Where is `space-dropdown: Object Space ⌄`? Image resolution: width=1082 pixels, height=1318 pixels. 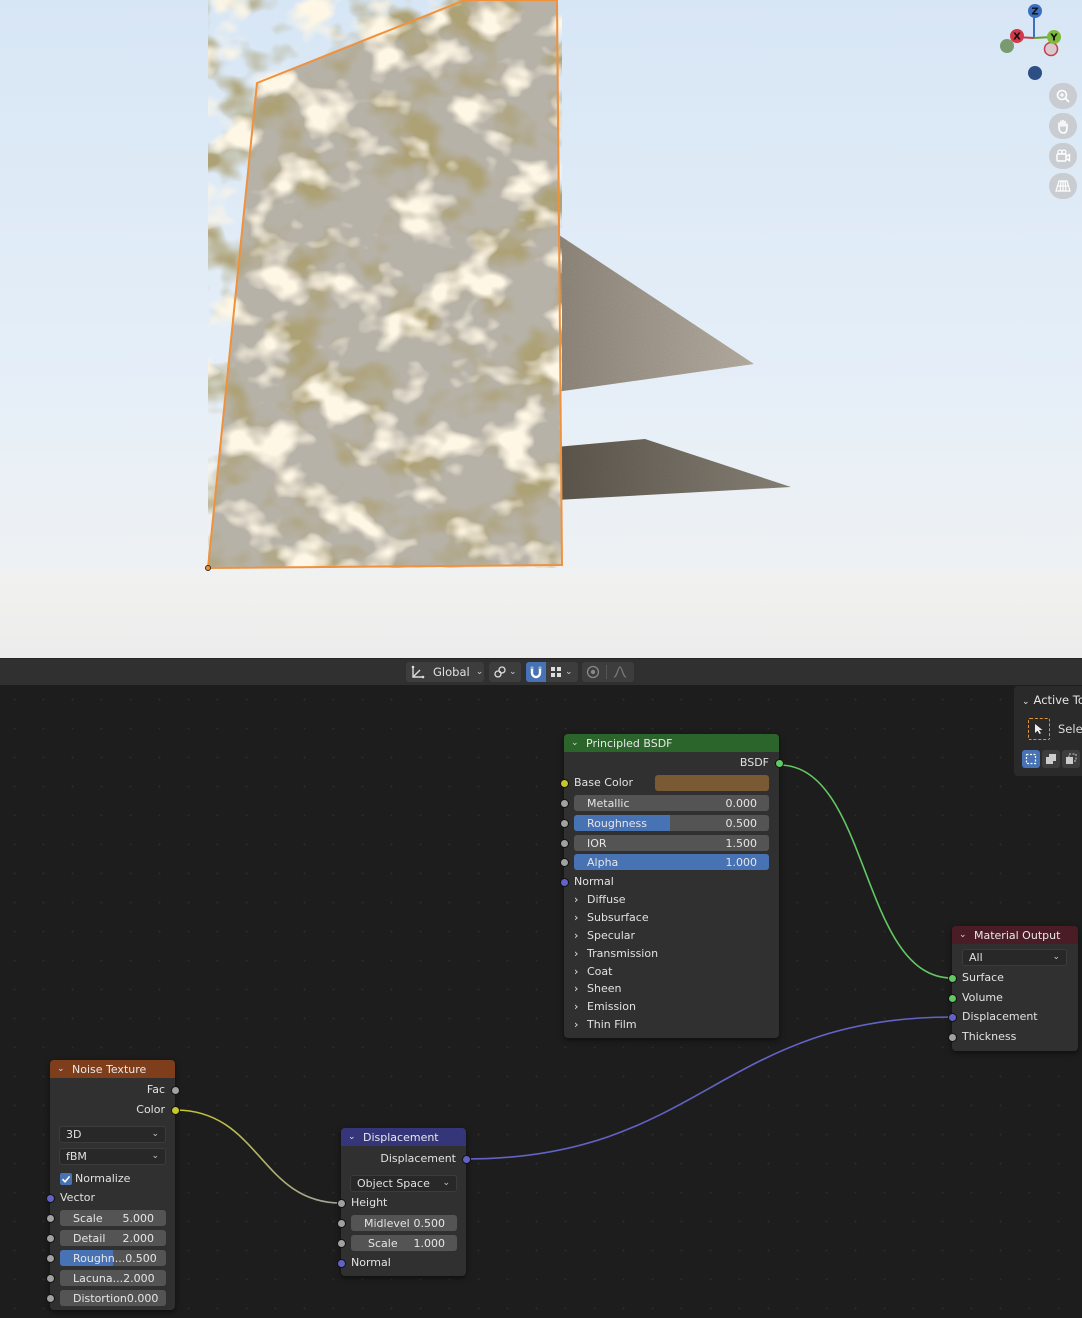 space-dropdown: Object Space ⌄ is located at coordinates (403, 1183).